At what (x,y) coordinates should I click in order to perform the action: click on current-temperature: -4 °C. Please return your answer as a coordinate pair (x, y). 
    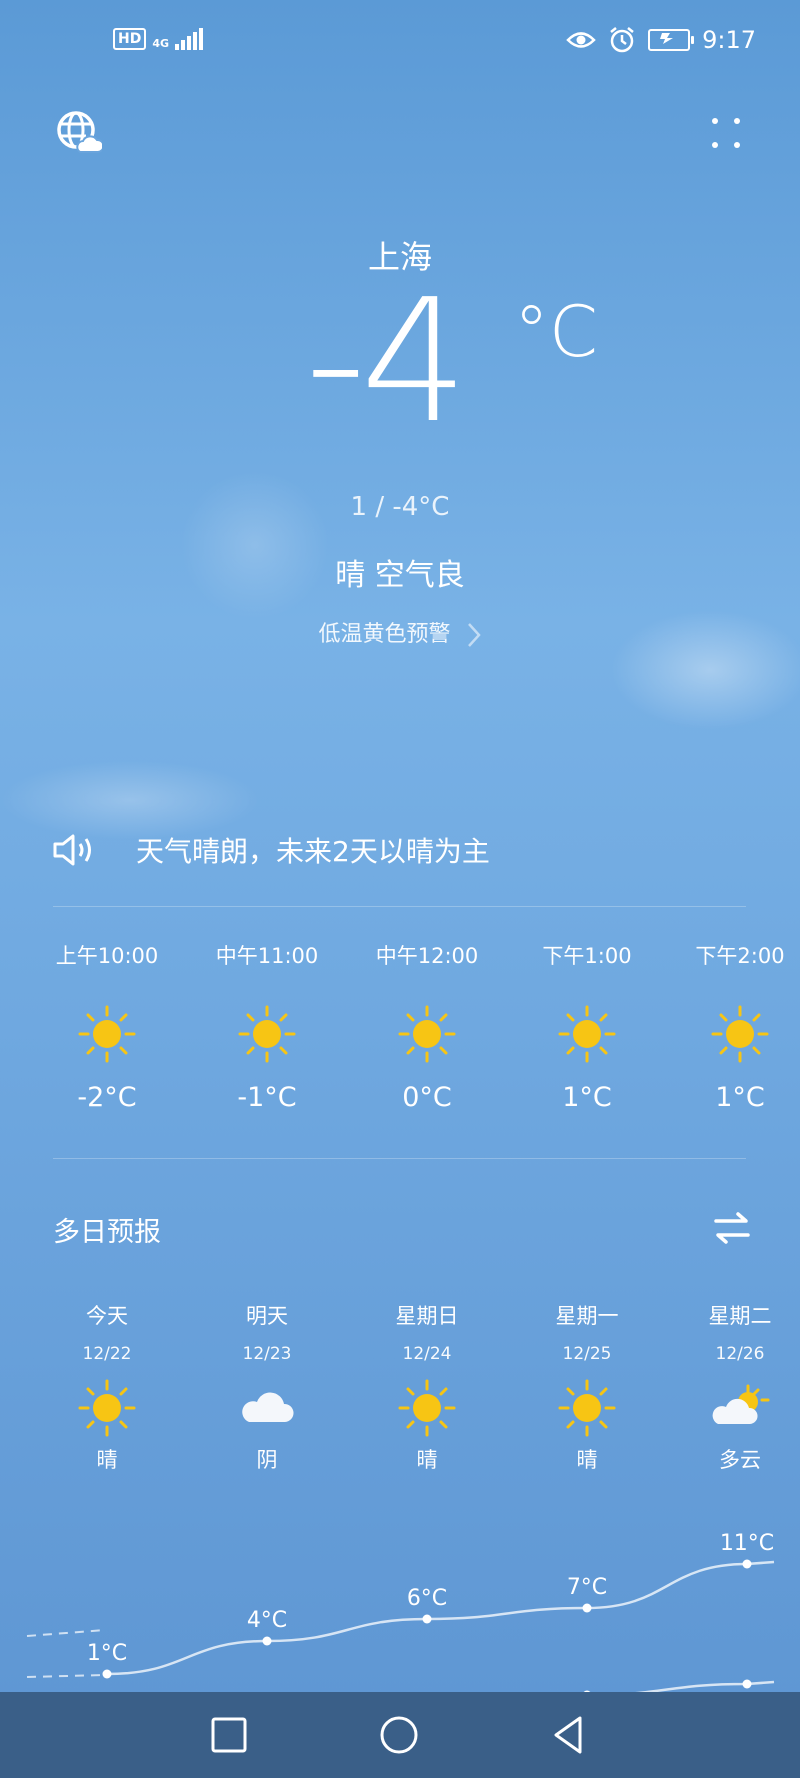
    Looking at the image, I should click on (400, 362).